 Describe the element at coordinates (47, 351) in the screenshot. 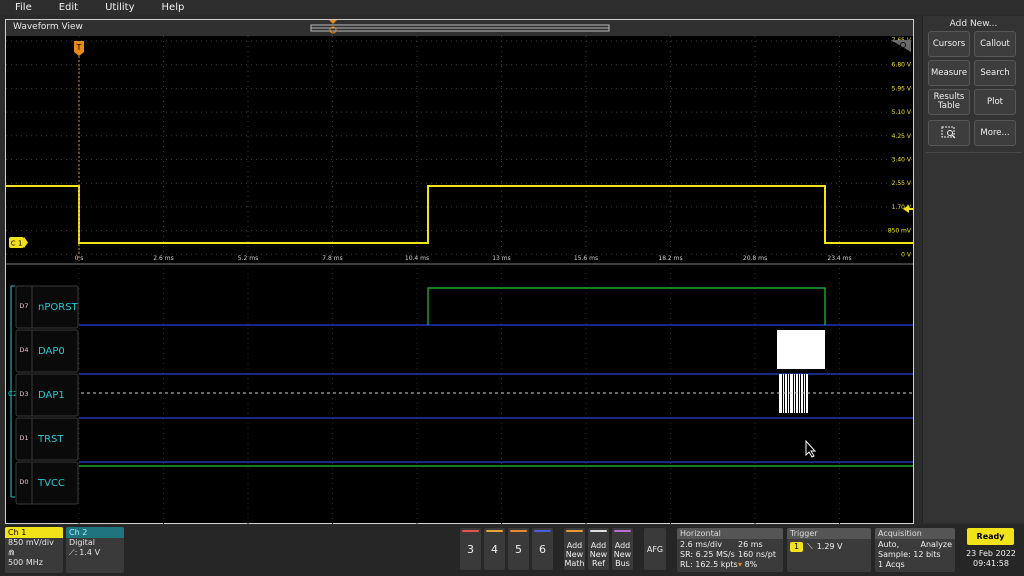

I see `digital-lane-dap0: D4 DAP0` at that location.